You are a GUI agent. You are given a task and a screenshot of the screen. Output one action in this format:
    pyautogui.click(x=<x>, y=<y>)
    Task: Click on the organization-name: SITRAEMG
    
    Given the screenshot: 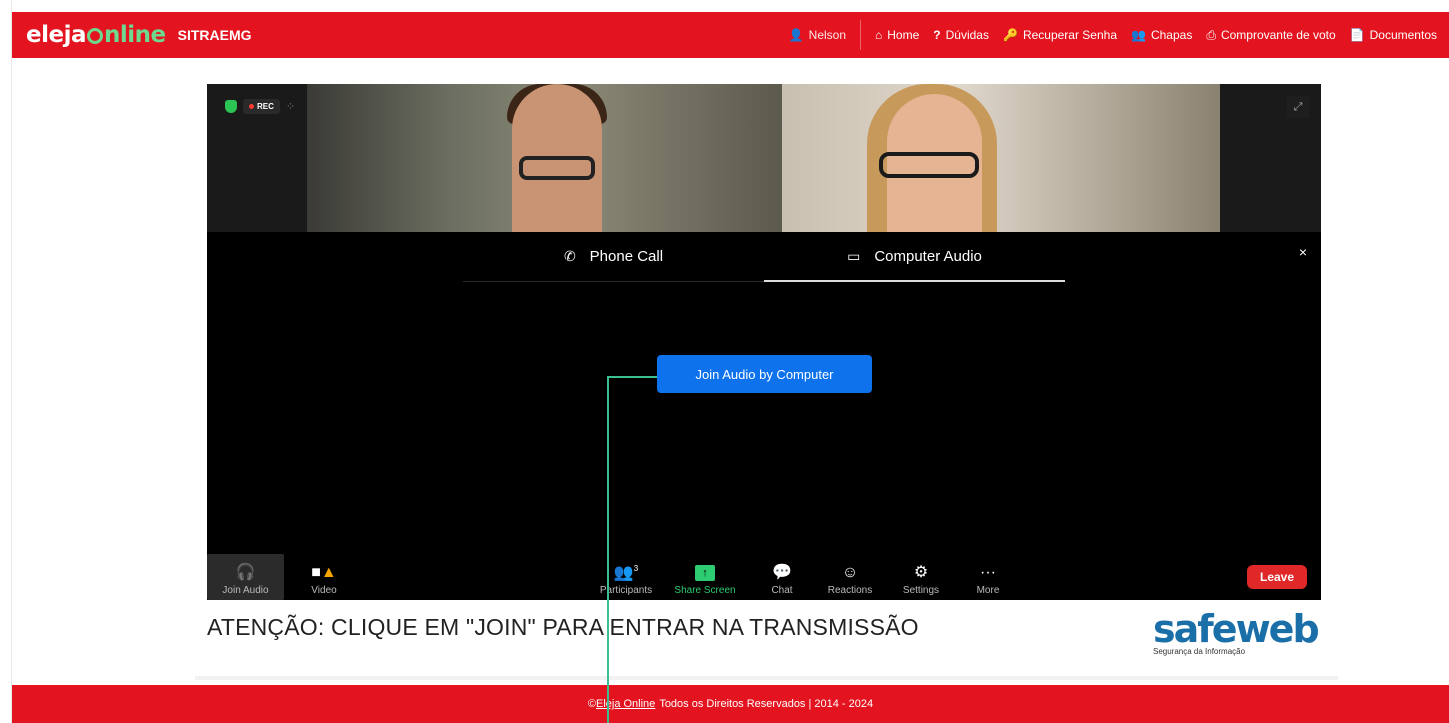 What is the action you would take?
    pyautogui.click(x=214, y=35)
    